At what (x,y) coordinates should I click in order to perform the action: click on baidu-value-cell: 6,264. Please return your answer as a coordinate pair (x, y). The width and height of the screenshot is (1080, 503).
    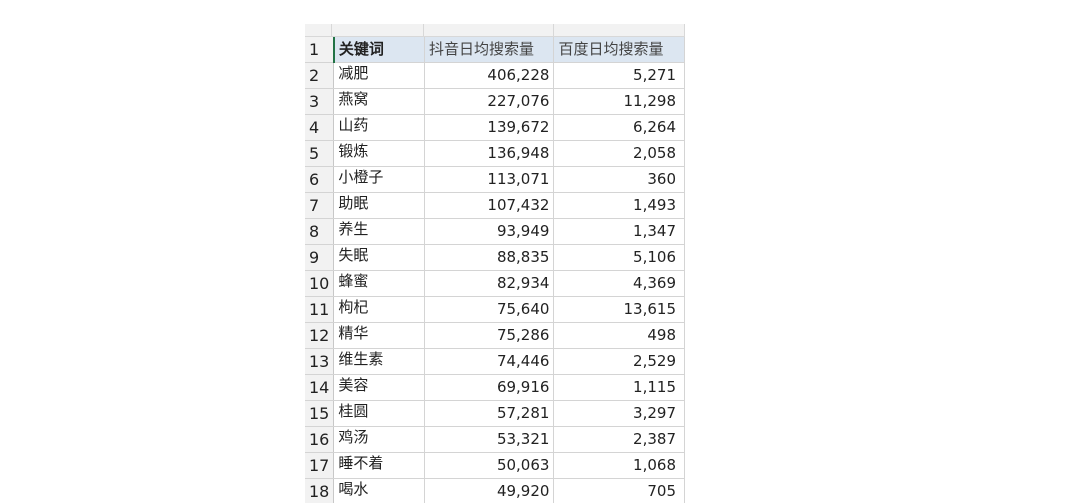
    Looking at the image, I should click on (619, 127).